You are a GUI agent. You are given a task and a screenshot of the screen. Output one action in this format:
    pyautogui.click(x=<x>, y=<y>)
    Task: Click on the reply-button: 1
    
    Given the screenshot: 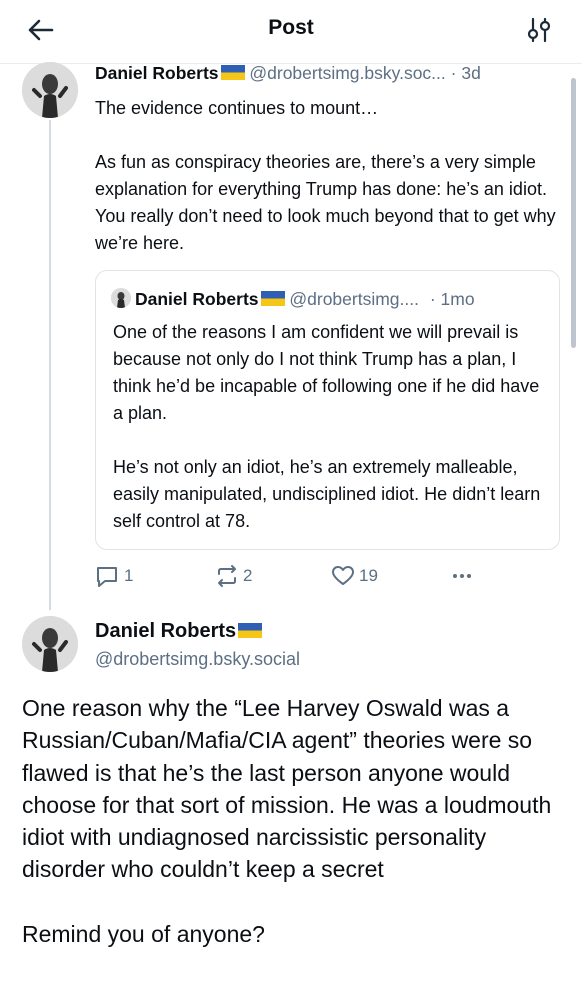 What is the action you would take?
    pyautogui.click(x=113, y=576)
    